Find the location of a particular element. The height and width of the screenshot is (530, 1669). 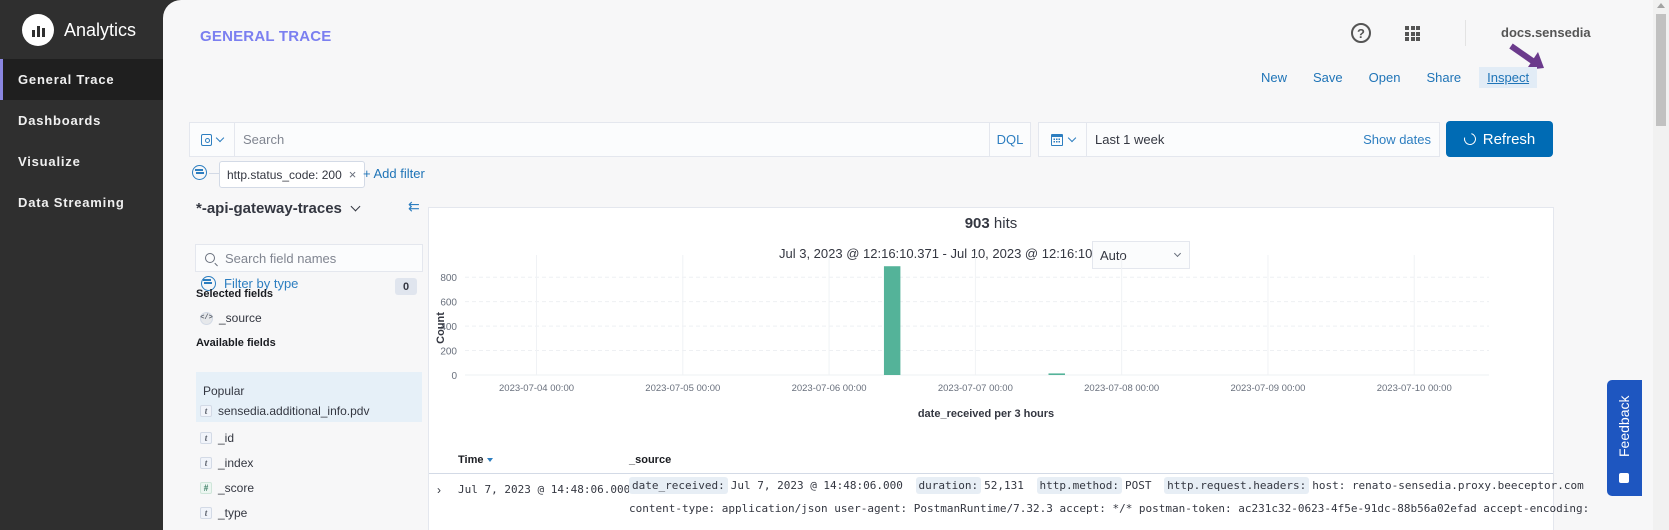

feedback-tab: Feedback is located at coordinates (1624, 438).